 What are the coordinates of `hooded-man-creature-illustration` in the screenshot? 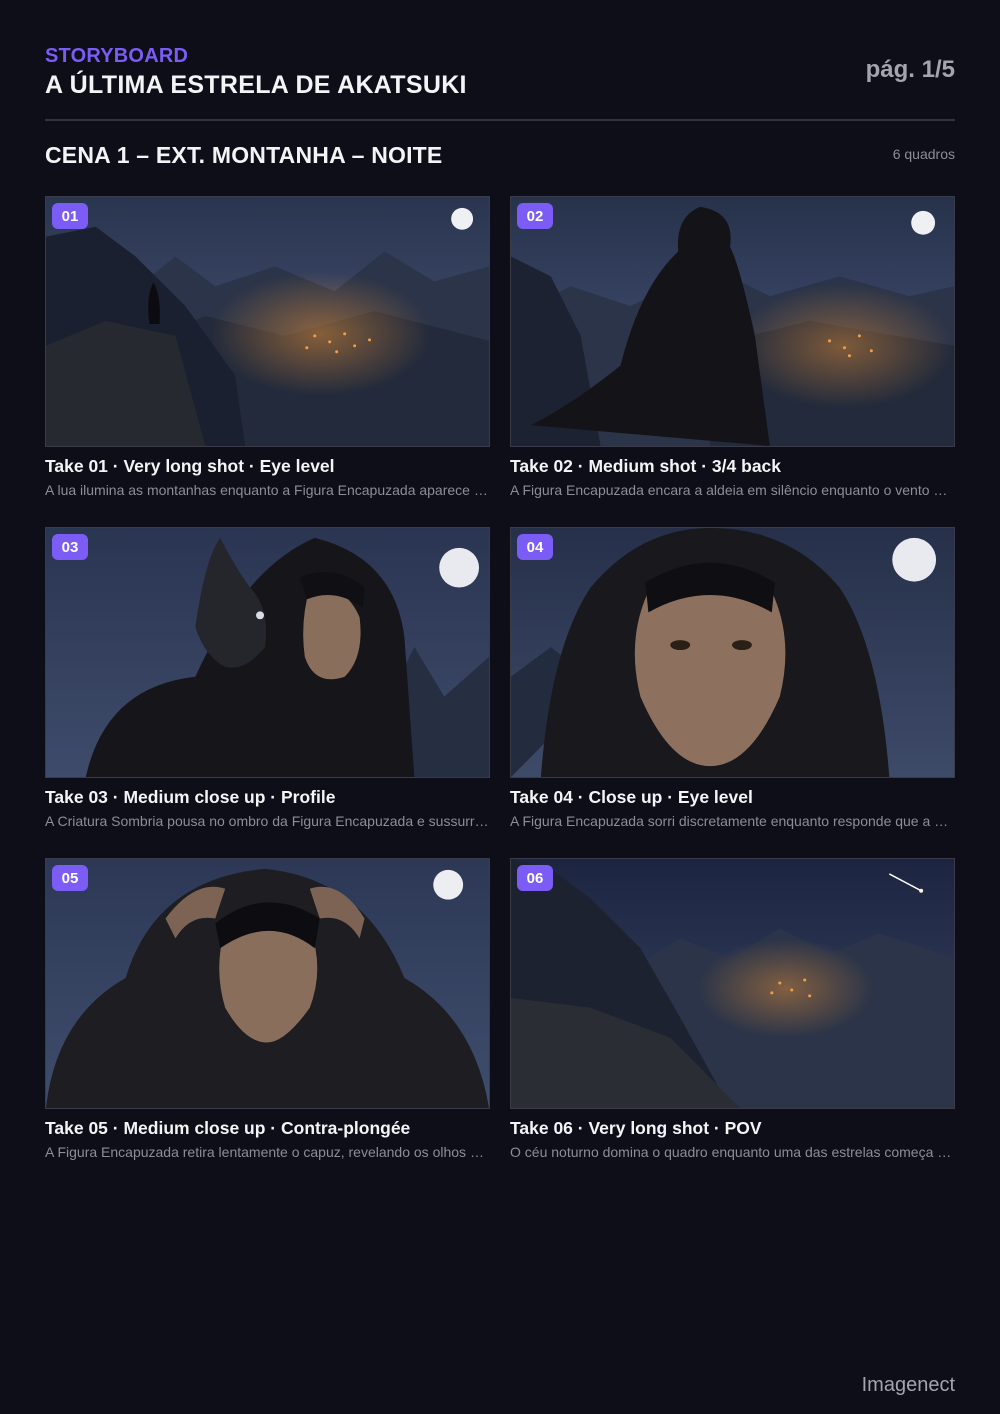 It's located at (267, 652).